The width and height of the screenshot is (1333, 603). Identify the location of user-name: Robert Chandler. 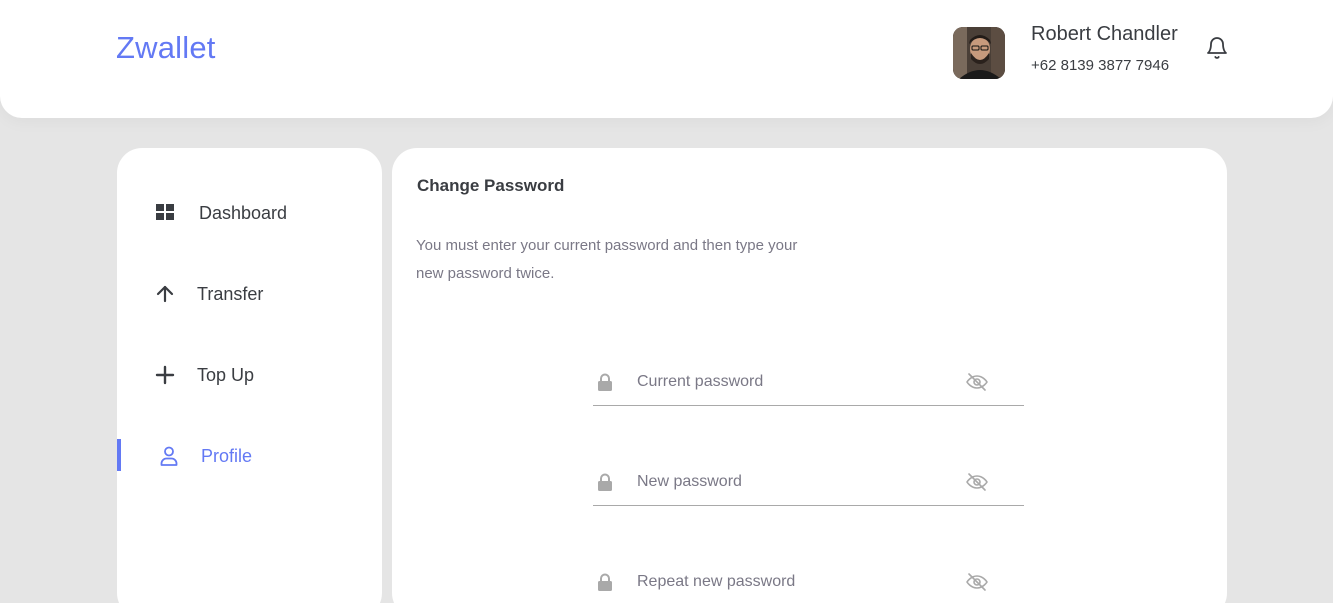
(1104, 34).